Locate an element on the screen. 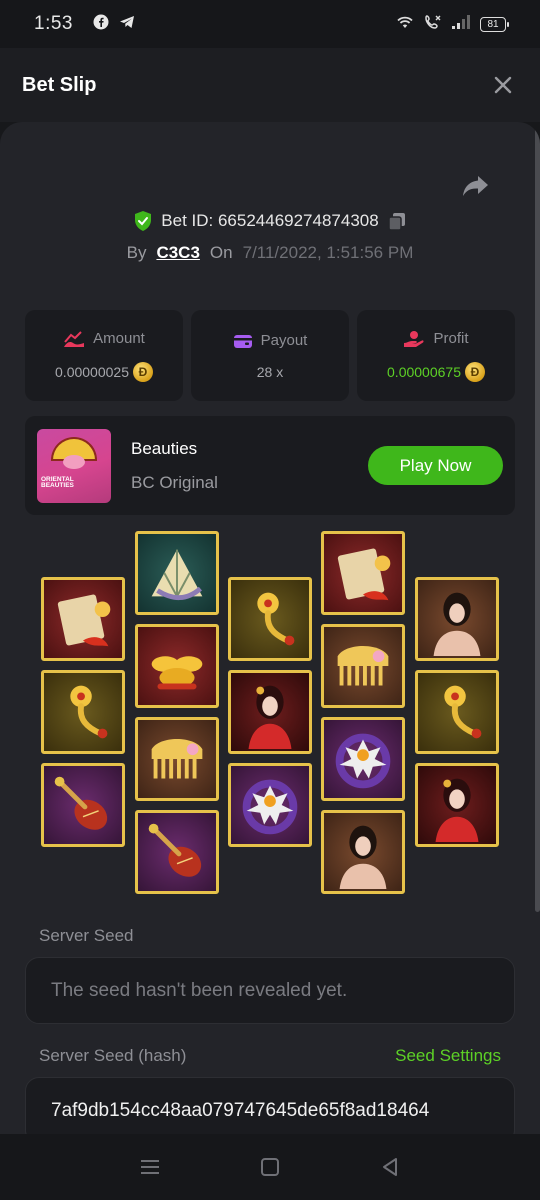  system-icons: 81 is located at coordinates (452, 24).